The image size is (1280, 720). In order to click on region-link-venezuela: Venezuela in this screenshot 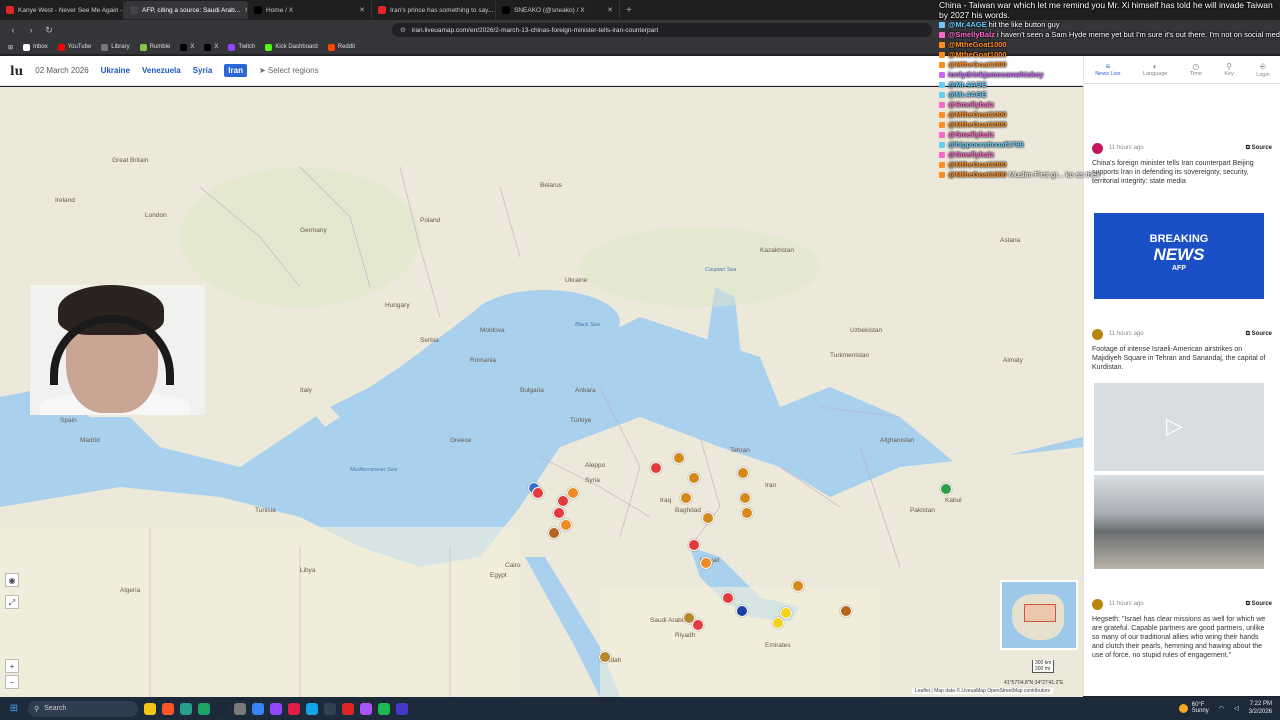, I will do `click(161, 70)`.